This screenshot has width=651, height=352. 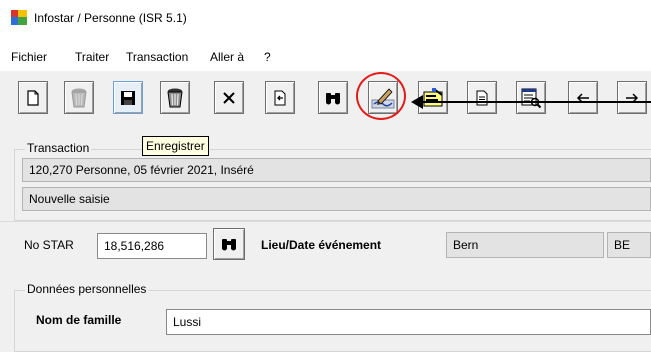 I want to click on edit-card-icon, so click(x=433, y=96).